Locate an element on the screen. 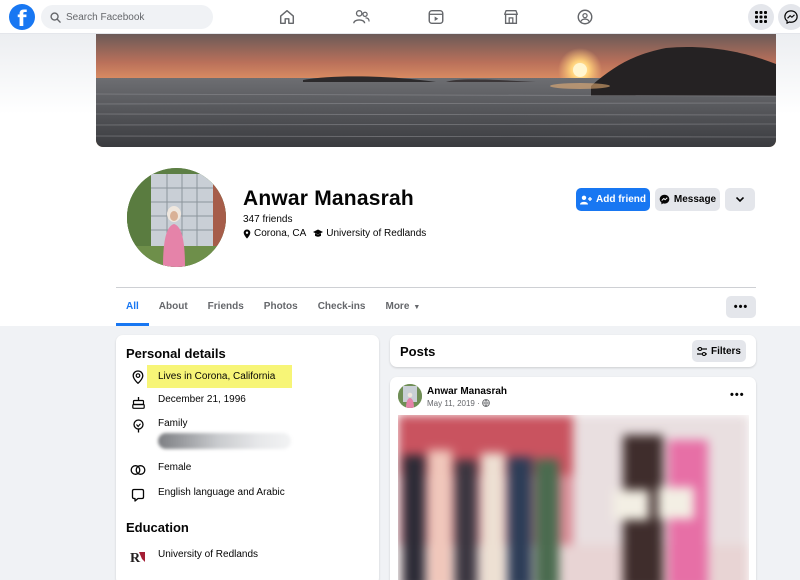  profile-school: University of Redlands is located at coordinates (376, 233).